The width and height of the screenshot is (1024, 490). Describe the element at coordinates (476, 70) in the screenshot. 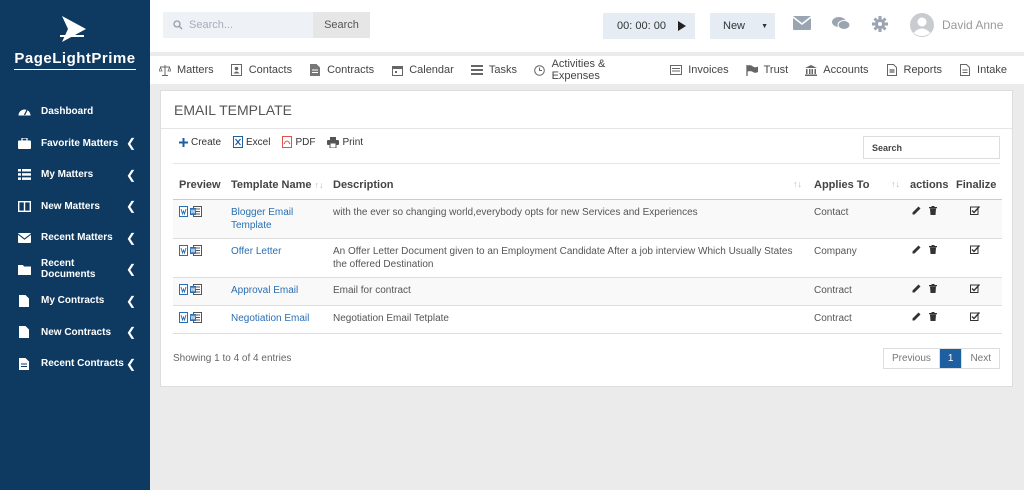

I see `tasks-icon` at that location.